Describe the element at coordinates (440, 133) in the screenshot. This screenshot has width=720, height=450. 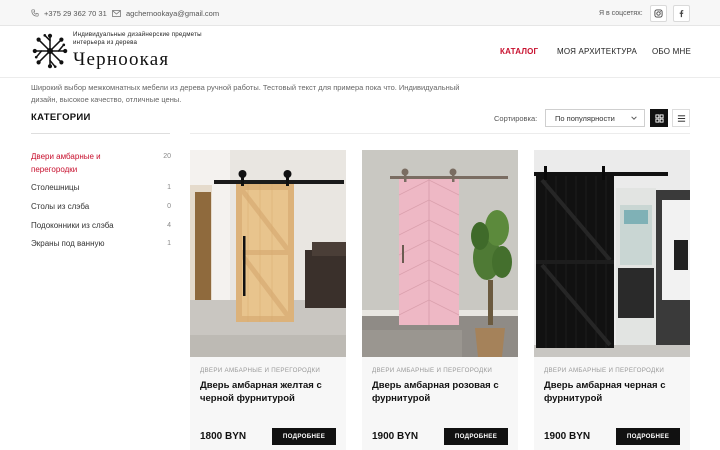
I see `sort-divider` at that location.